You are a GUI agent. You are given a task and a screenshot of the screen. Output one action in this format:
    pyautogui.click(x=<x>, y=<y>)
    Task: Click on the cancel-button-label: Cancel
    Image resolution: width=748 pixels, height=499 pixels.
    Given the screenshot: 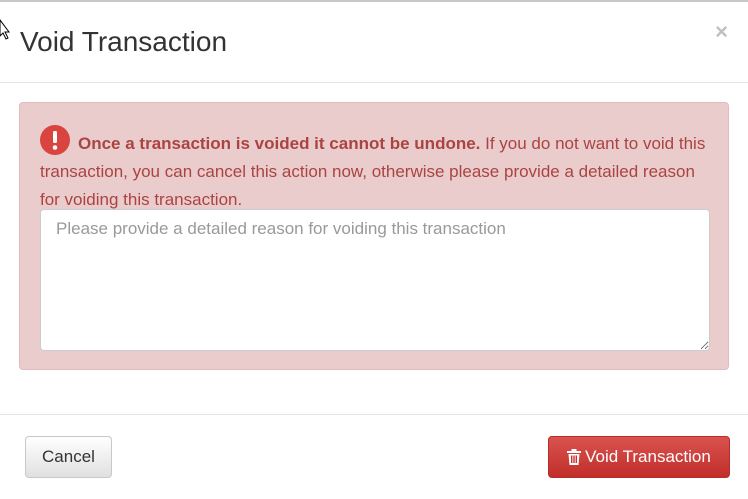 What is the action you would take?
    pyautogui.click(x=68, y=456)
    